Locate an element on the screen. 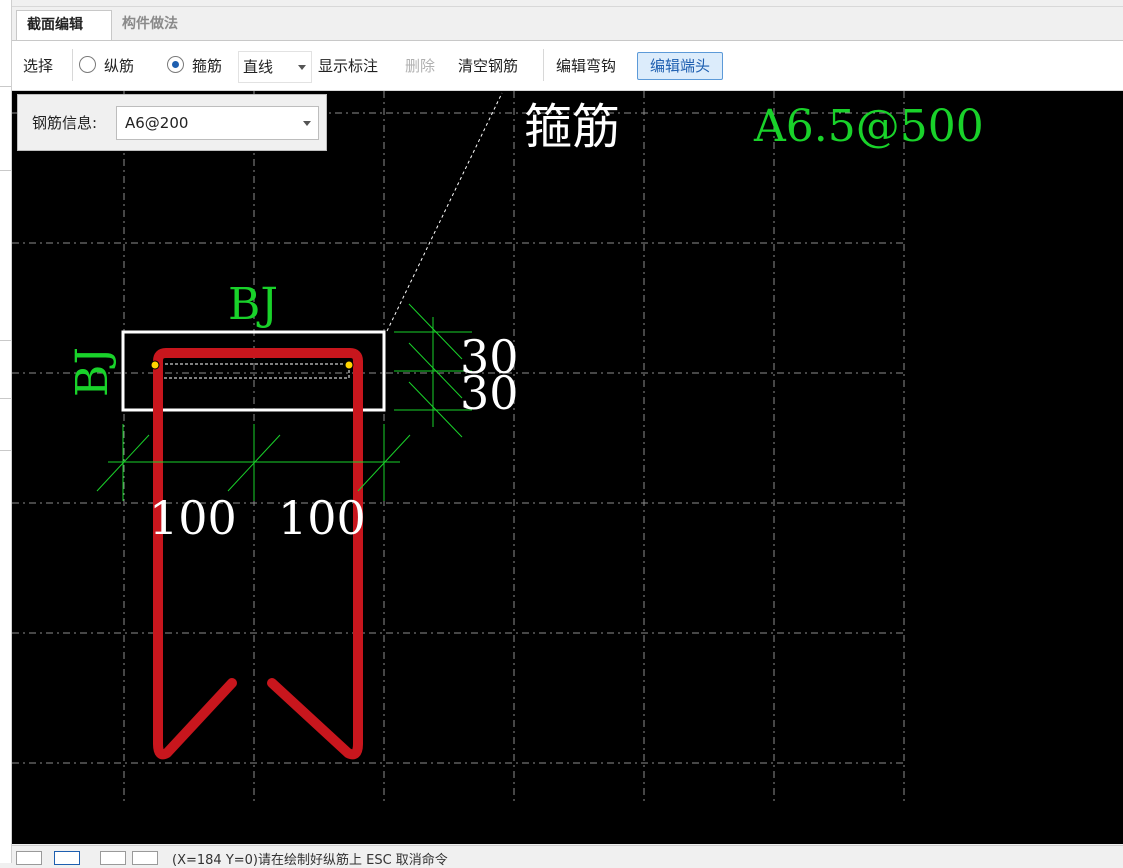 The height and width of the screenshot is (868, 1123). section-toolbar: 选择 纵筋 箍筋 直线 显示标注 删除 清空钢筋 编辑弯钩 编辑端头 is located at coordinates (567, 66).